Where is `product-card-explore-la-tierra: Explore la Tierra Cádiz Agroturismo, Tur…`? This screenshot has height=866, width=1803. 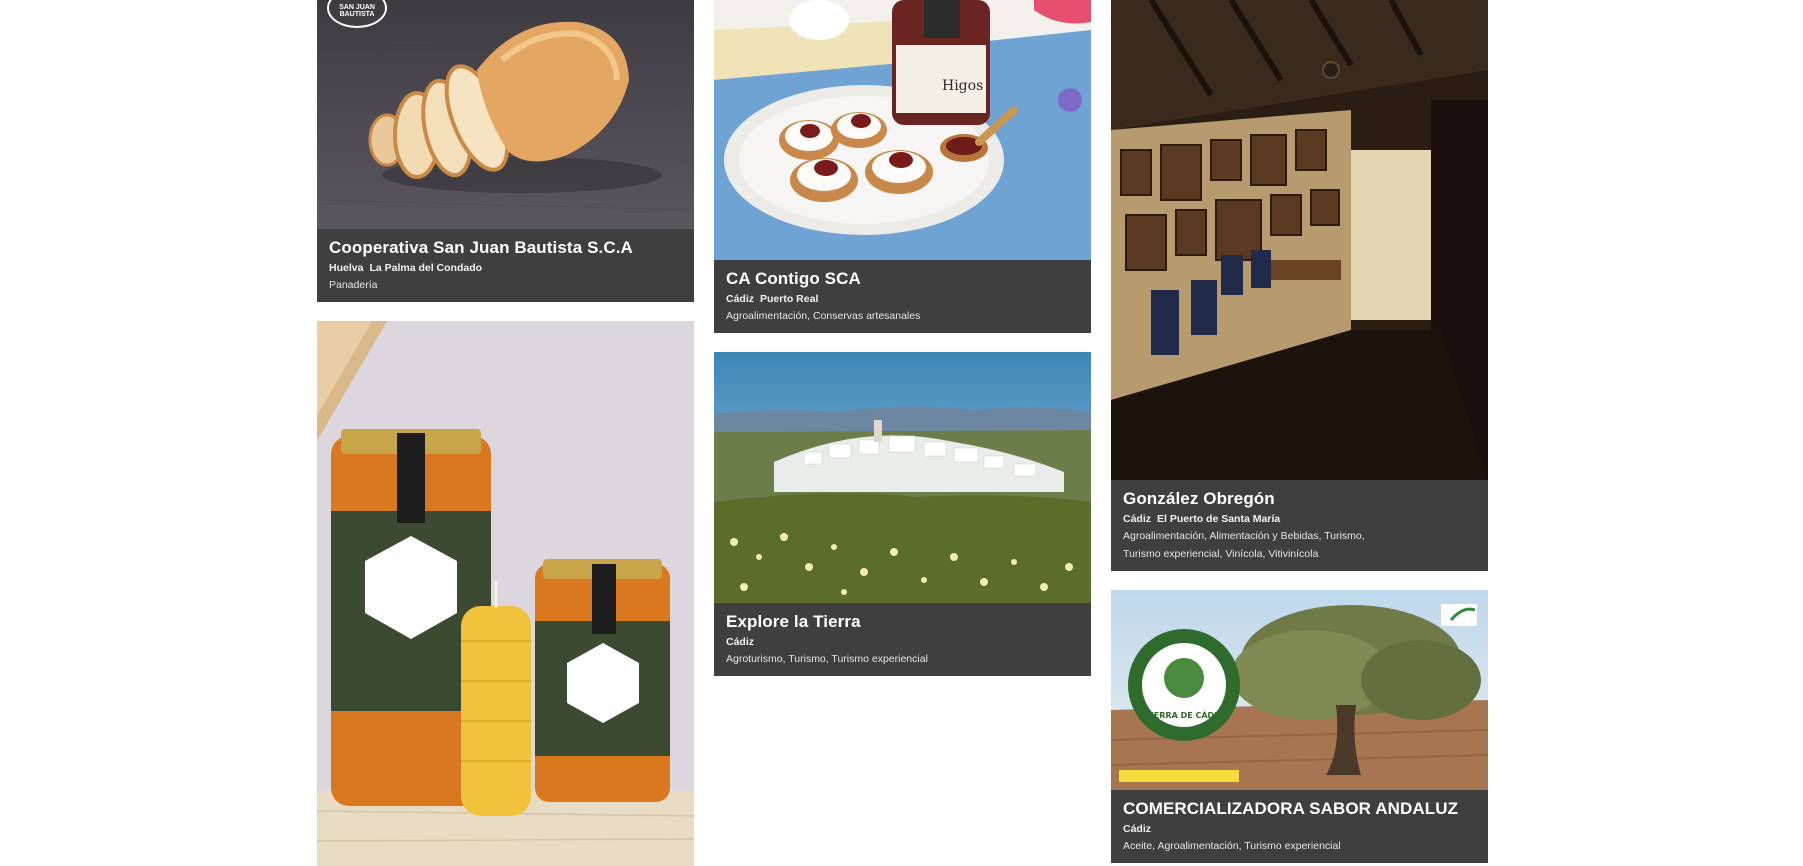 product-card-explore-la-tierra: Explore la Tierra Cádiz Agroturismo, Tur… is located at coordinates (902, 514).